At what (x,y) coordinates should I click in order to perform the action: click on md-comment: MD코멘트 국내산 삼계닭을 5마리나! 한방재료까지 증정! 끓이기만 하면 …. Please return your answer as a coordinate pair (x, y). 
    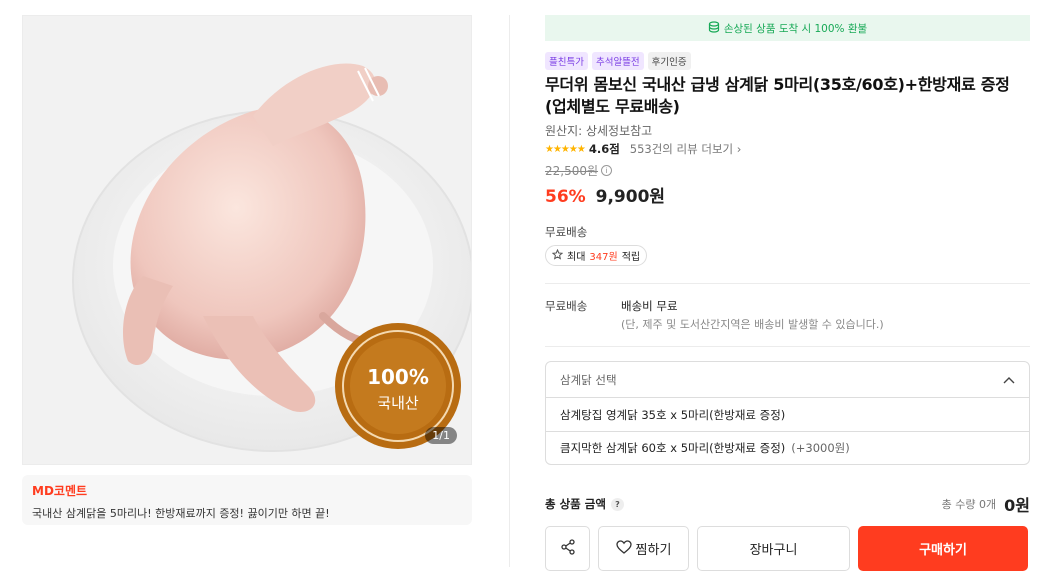
    Looking at the image, I should click on (247, 500).